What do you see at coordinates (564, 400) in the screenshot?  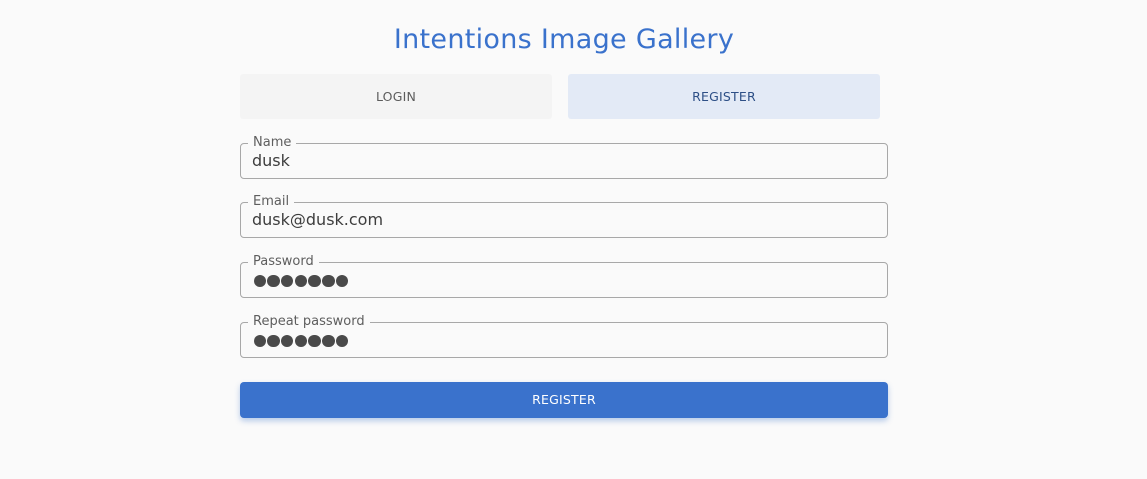 I see `register-button: REGISTER` at bounding box center [564, 400].